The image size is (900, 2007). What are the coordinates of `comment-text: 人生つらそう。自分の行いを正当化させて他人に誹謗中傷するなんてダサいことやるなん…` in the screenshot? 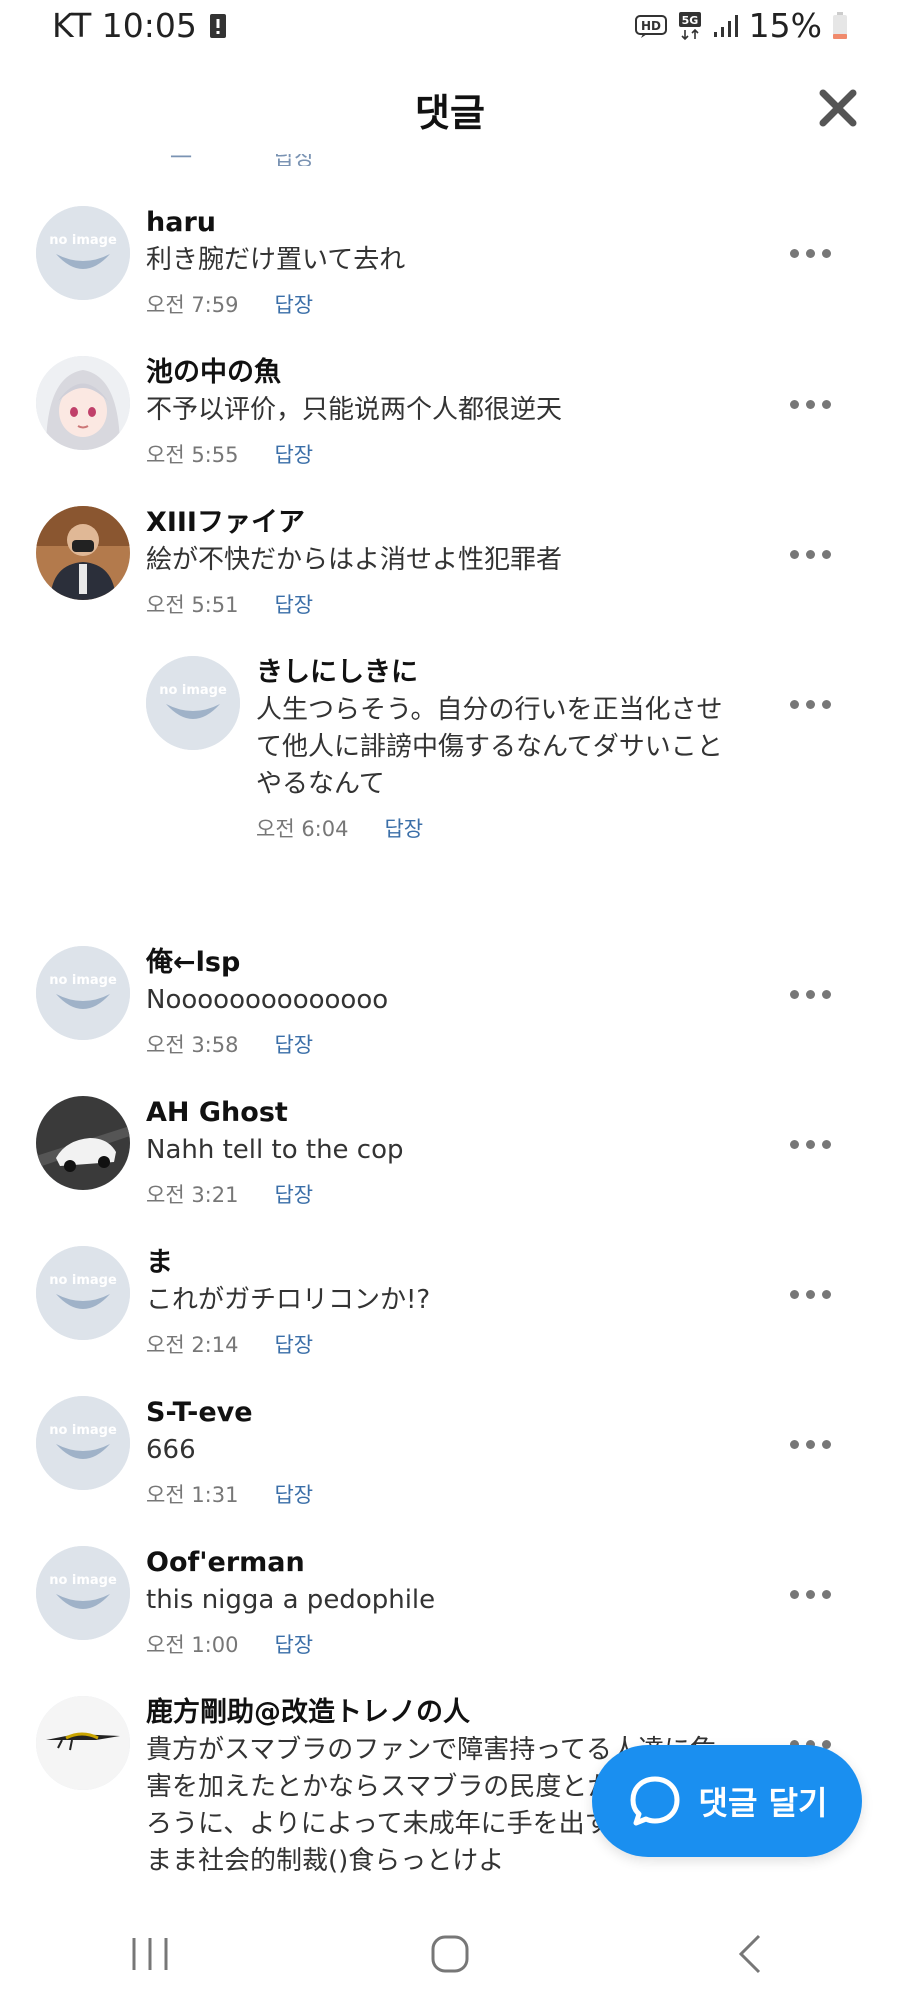 It's located at (489, 747).